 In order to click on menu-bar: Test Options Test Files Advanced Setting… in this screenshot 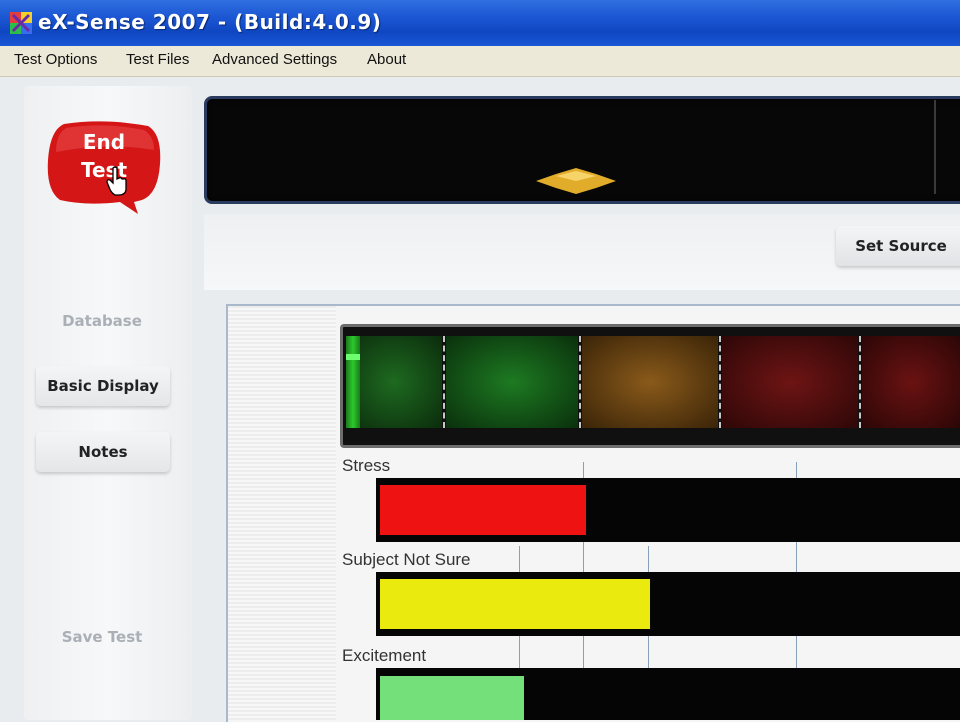, I will do `click(480, 61)`.